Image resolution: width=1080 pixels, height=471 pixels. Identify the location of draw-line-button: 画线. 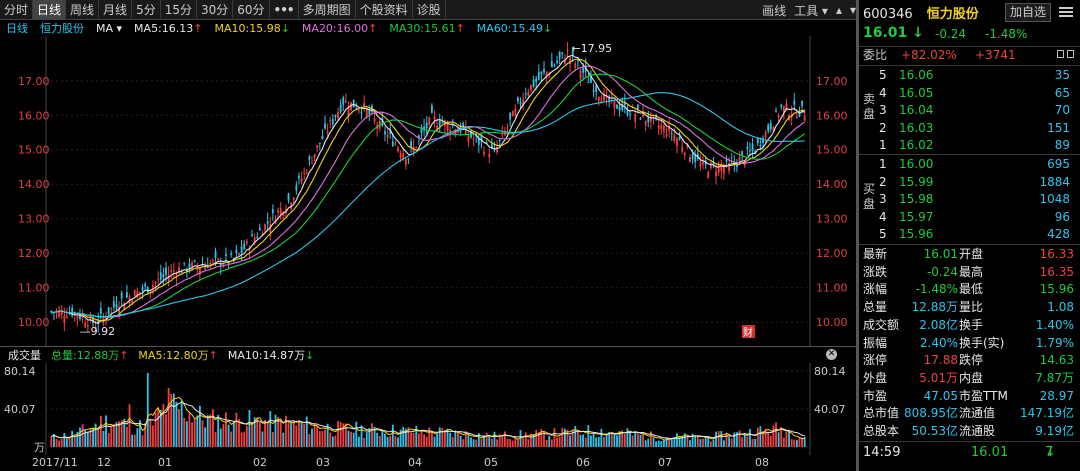
(774, 10).